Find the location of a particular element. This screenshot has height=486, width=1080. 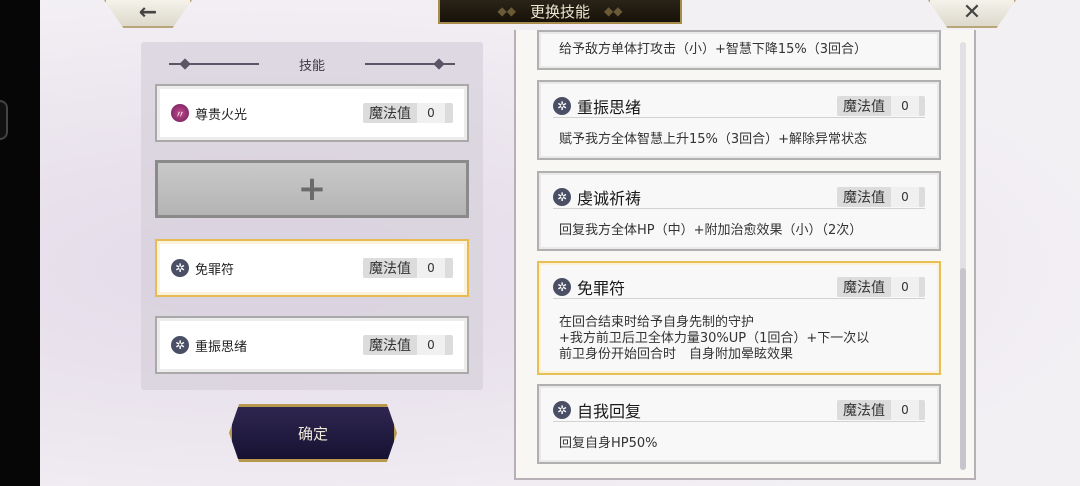

slot-skill-name: 尊贵火光 is located at coordinates (221, 115).